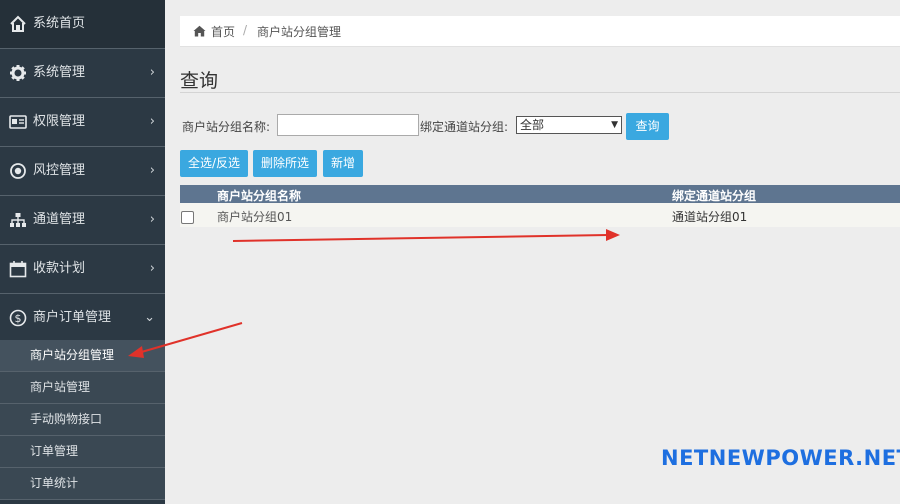 The height and width of the screenshot is (504, 900). Describe the element at coordinates (780, 458) in the screenshot. I see `watermark: NETNEWPOWER.NET` at that location.